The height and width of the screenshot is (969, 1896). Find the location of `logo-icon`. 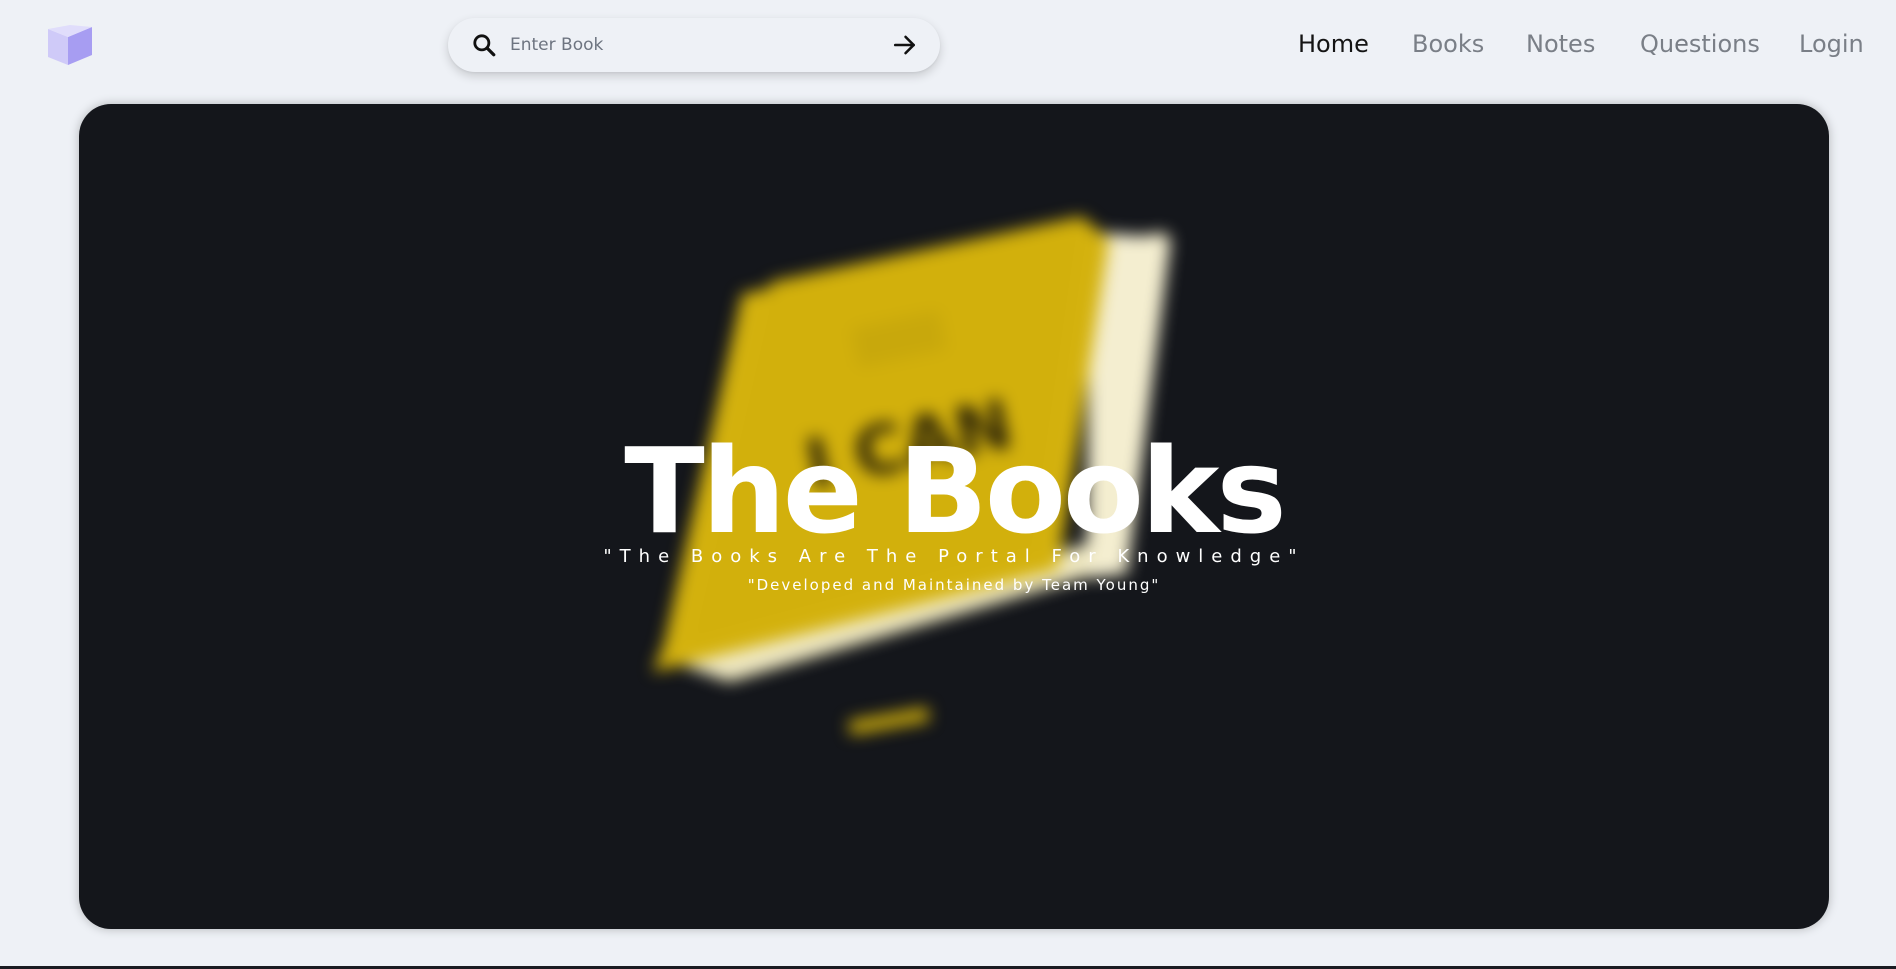

logo-icon is located at coordinates (70, 45).